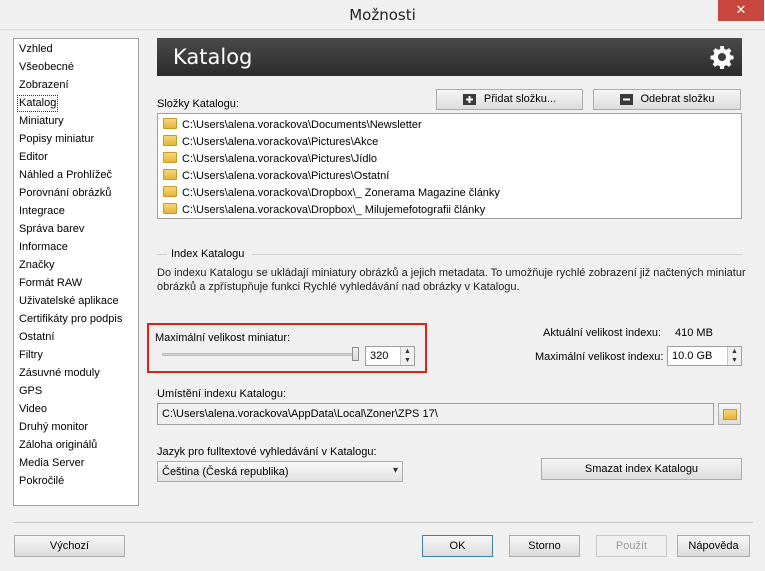 The height and width of the screenshot is (571, 765). Describe the element at coordinates (36, 265) in the screenshot. I see `sidebar-item-znacky: Značky` at that location.